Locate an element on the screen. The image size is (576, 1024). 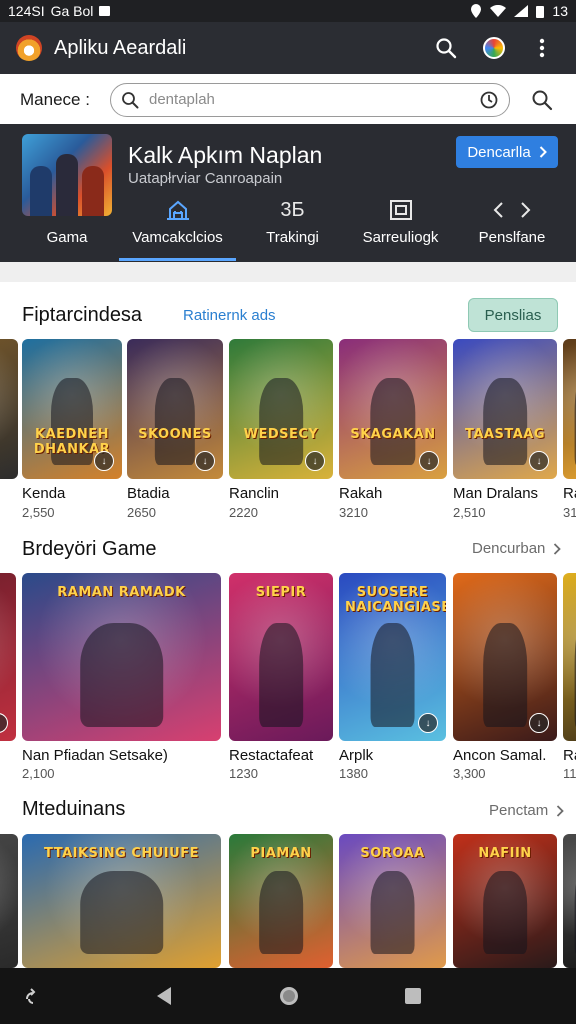
section-ads-link: Ratinernk ads is located at coordinates (229, 315).